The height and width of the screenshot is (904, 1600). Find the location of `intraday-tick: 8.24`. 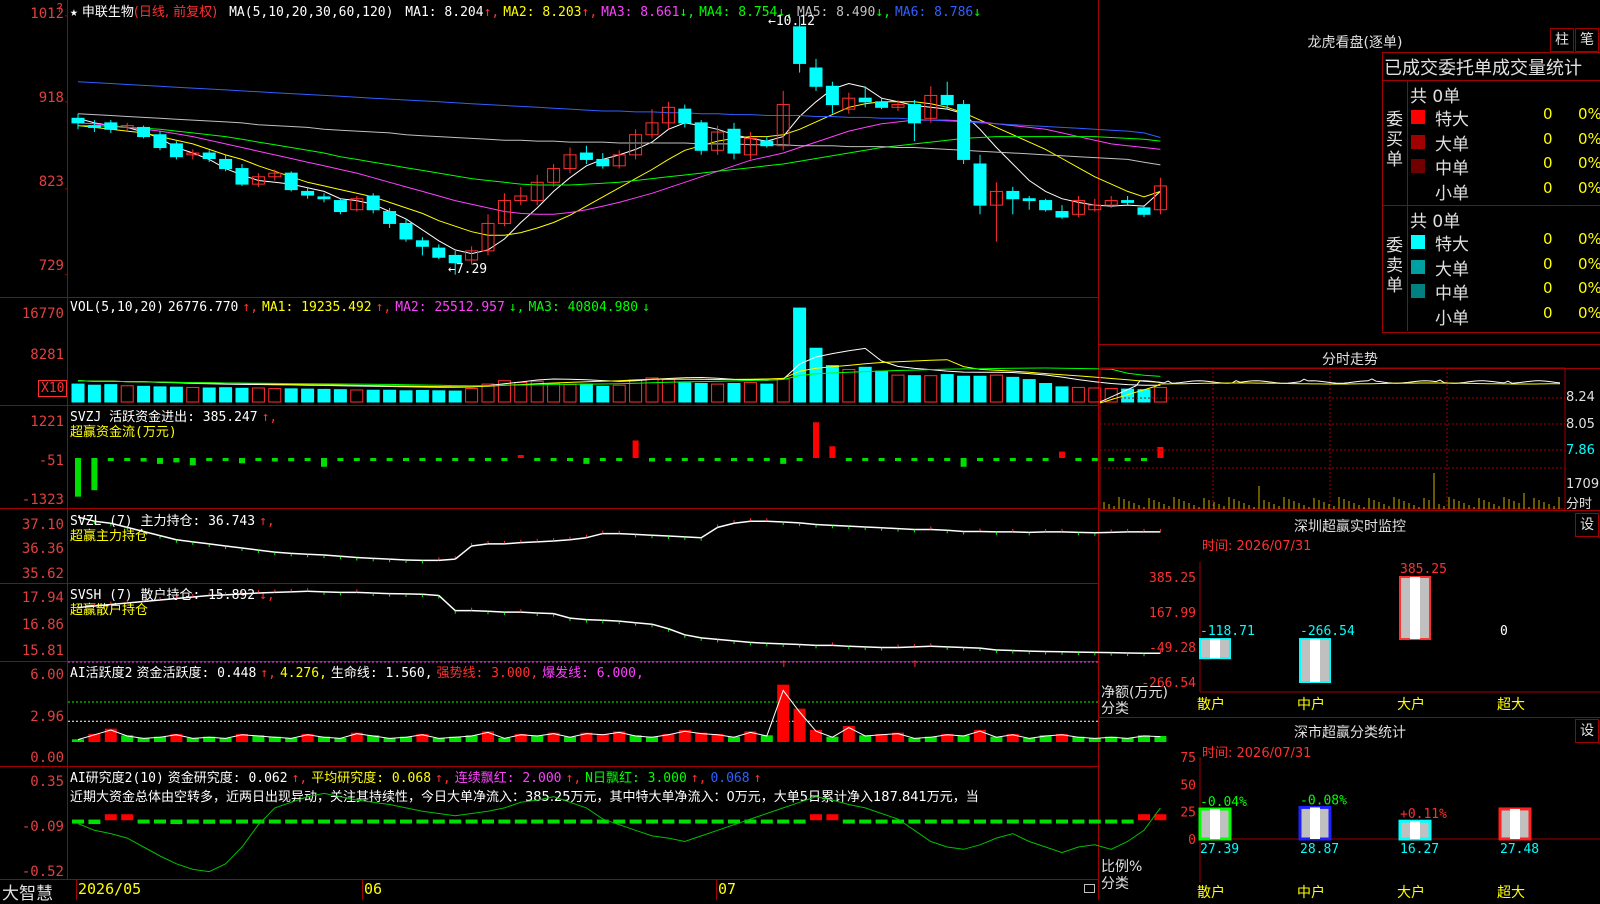

intraday-tick: 8.24 is located at coordinates (1580, 397).